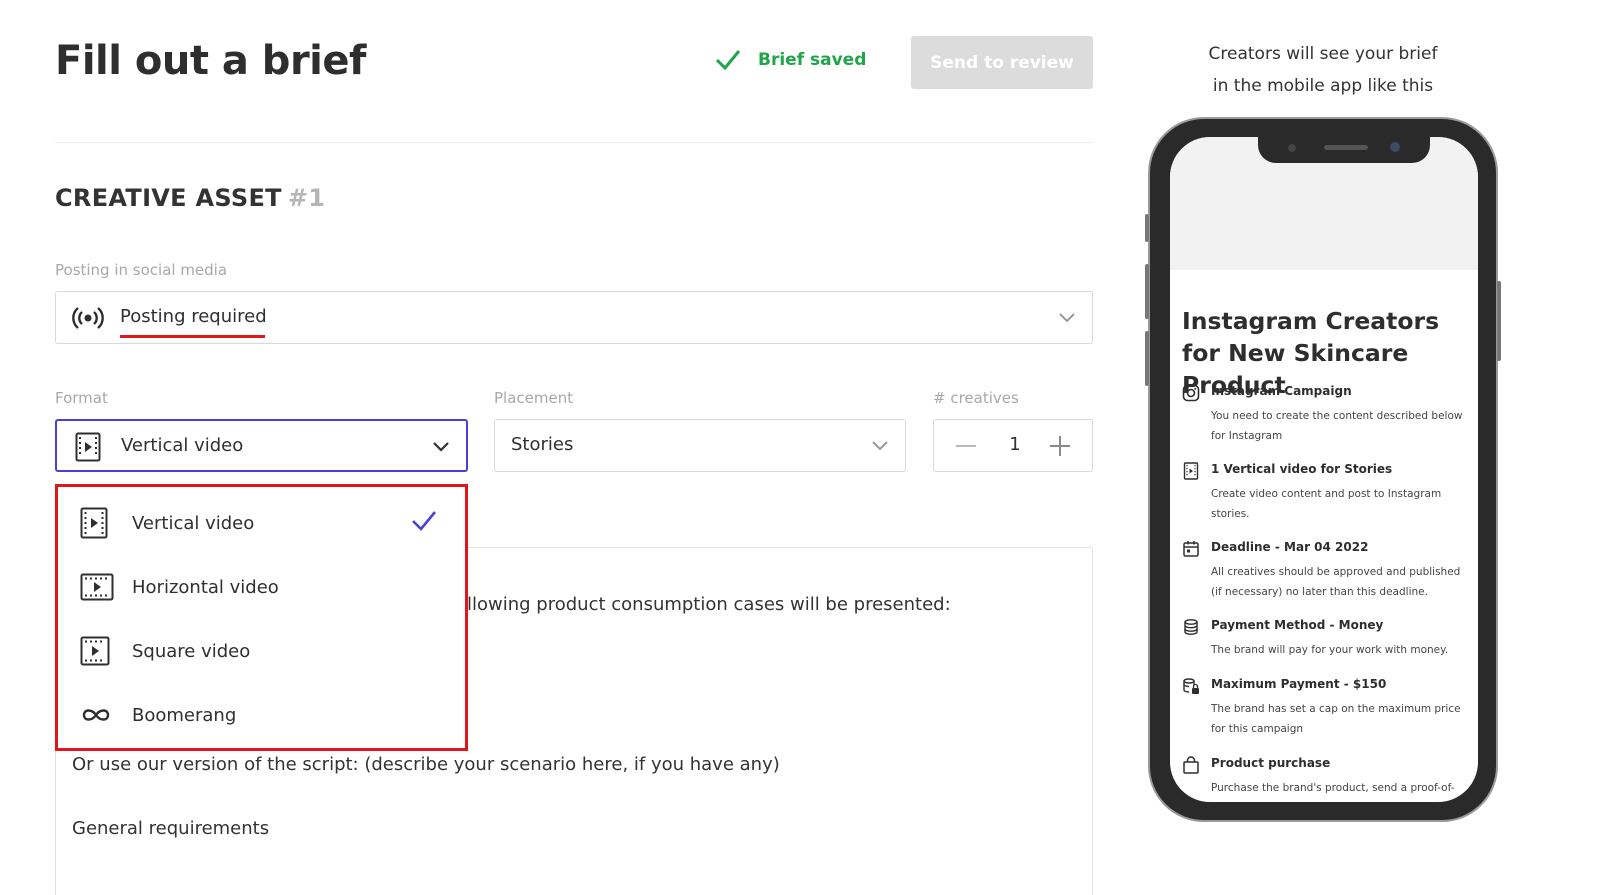 This screenshot has height=895, width=1600. I want to click on infinity-icon, so click(96, 715).